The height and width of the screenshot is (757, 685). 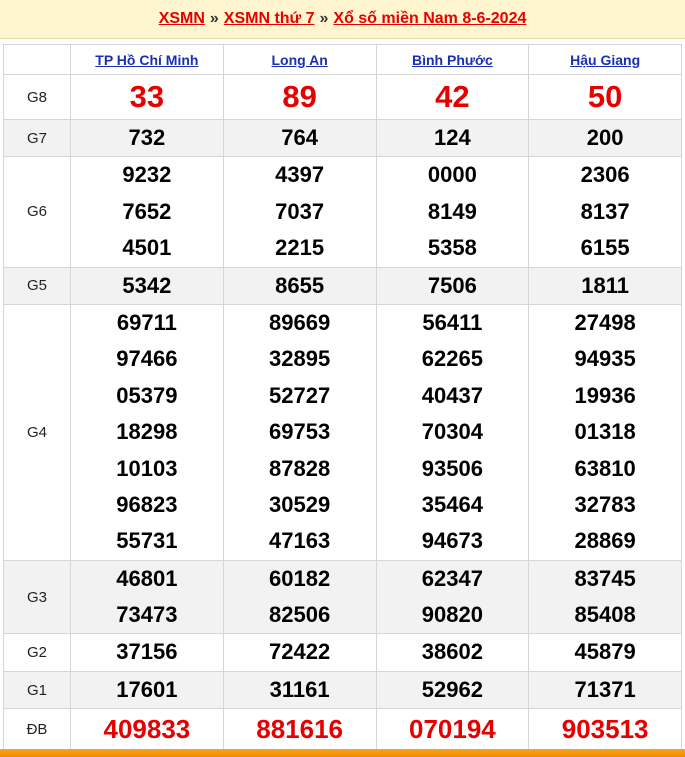 I want to click on prize-label: G7, so click(x=37, y=138).